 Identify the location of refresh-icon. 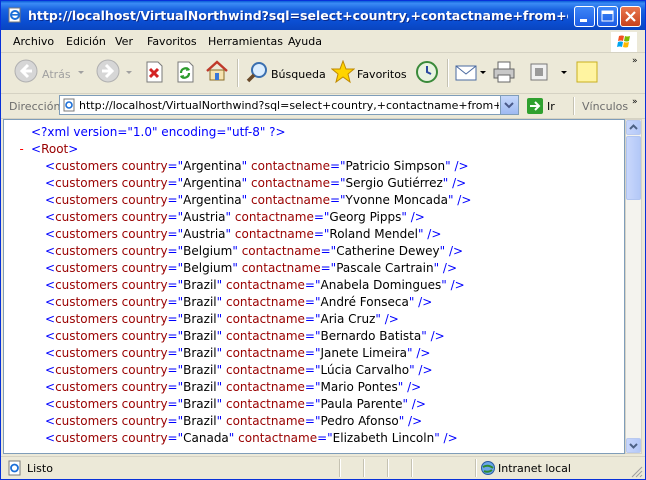
(185, 72).